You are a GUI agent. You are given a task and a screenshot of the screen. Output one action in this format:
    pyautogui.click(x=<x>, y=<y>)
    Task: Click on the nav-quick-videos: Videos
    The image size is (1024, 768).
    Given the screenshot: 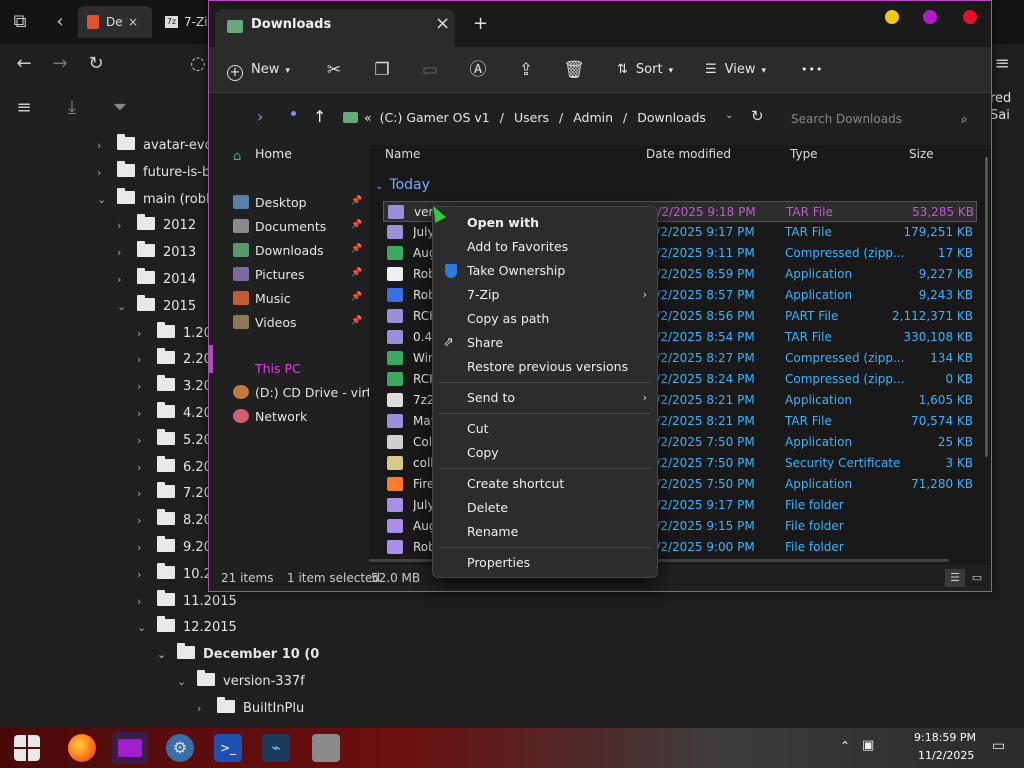 What is the action you would take?
    pyautogui.click(x=265, y=323)
    